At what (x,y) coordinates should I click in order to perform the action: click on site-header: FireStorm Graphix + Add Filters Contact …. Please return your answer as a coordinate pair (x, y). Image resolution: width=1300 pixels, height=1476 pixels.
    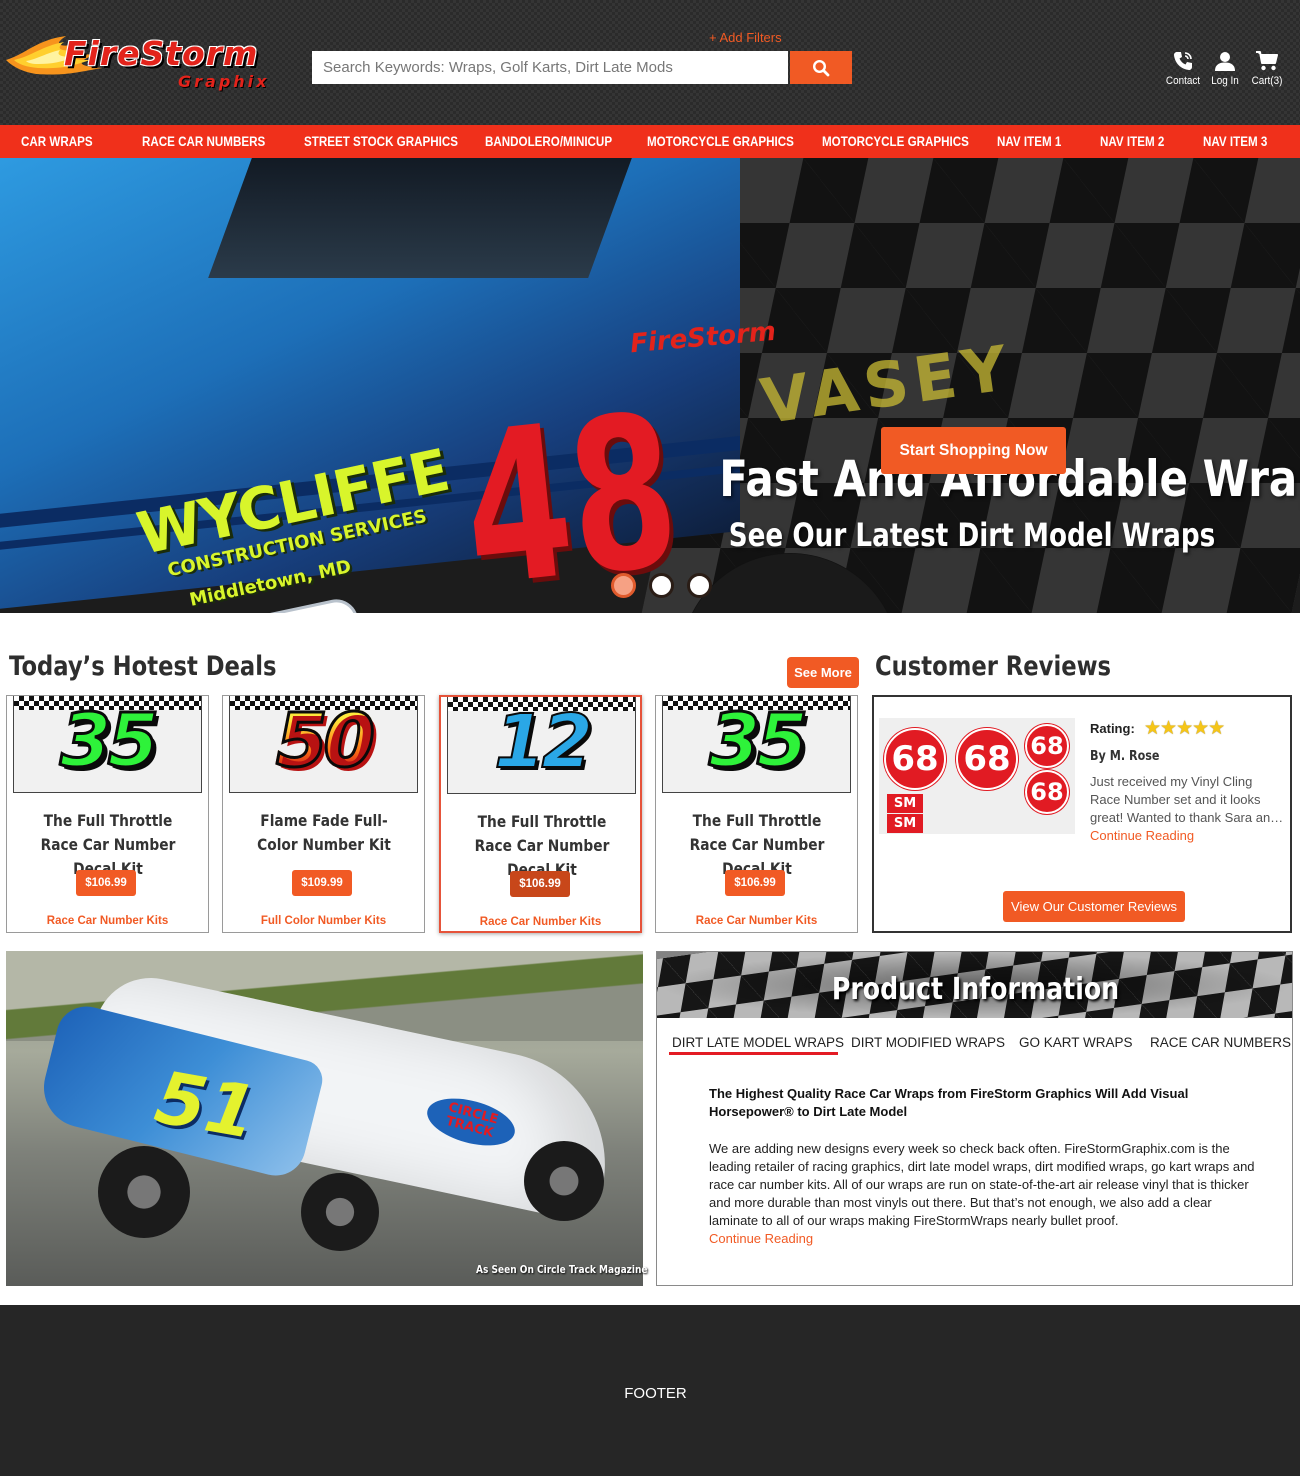
    Looking at the image, I should click on (650, 62).